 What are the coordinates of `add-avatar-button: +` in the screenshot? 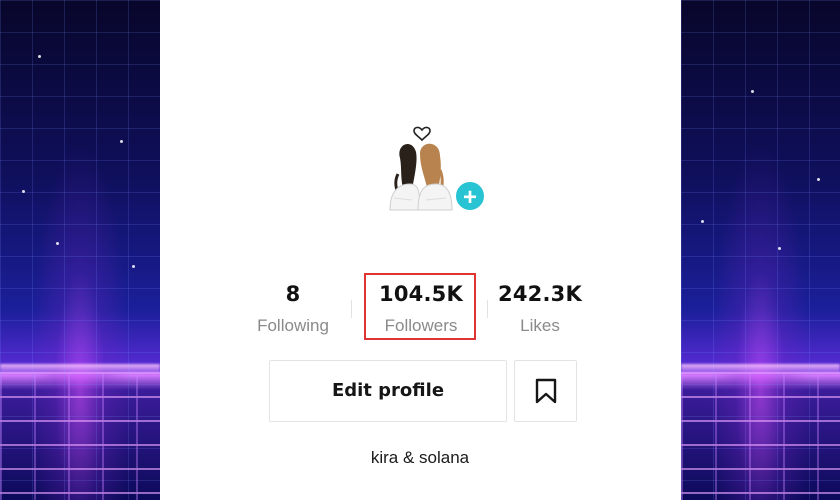 It's located at (470, 196).